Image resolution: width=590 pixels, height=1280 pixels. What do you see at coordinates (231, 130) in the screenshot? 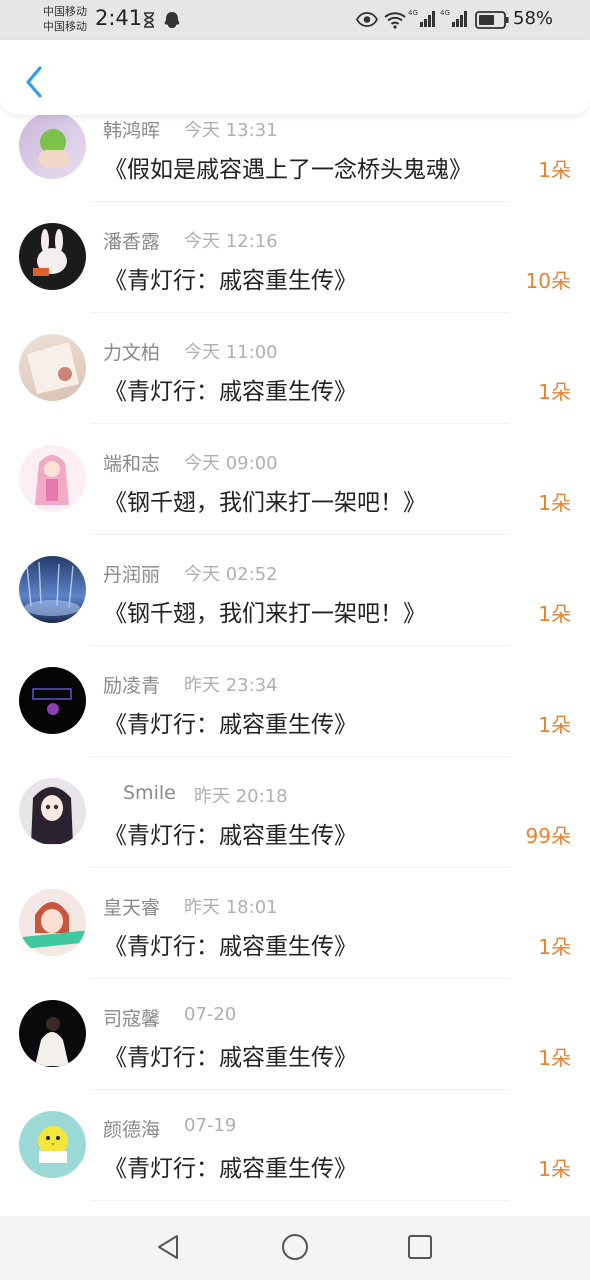
I see `gift-time: 今天 13:31` at bounding box center [231, 130].